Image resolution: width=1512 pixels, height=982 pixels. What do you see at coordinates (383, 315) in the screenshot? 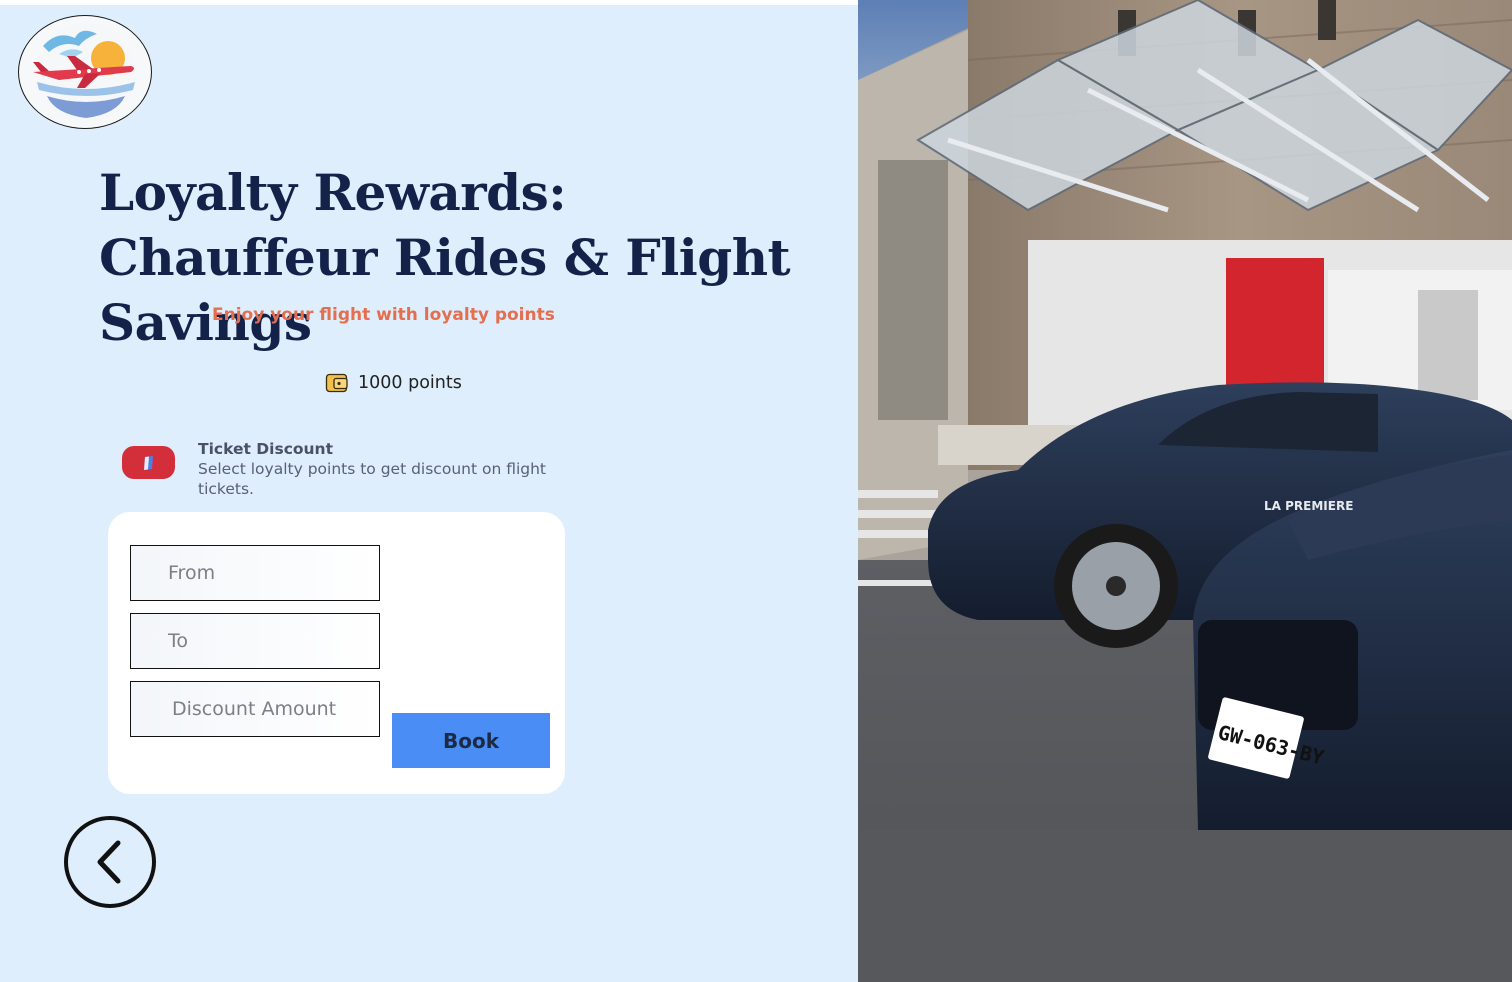
I see `page-subtitle: Enjoy your flight with loyalty points` at bounding box center [383, 315].